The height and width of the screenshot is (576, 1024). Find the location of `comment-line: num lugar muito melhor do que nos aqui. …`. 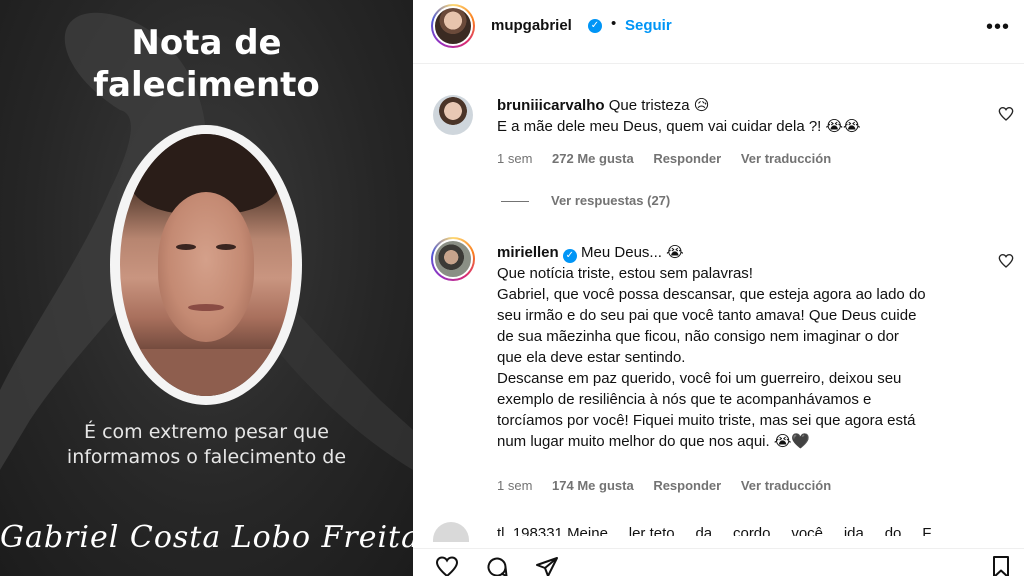

comment-line: num lugar muito melhor do que nos aqui. … is located at coordinates (654, 441).